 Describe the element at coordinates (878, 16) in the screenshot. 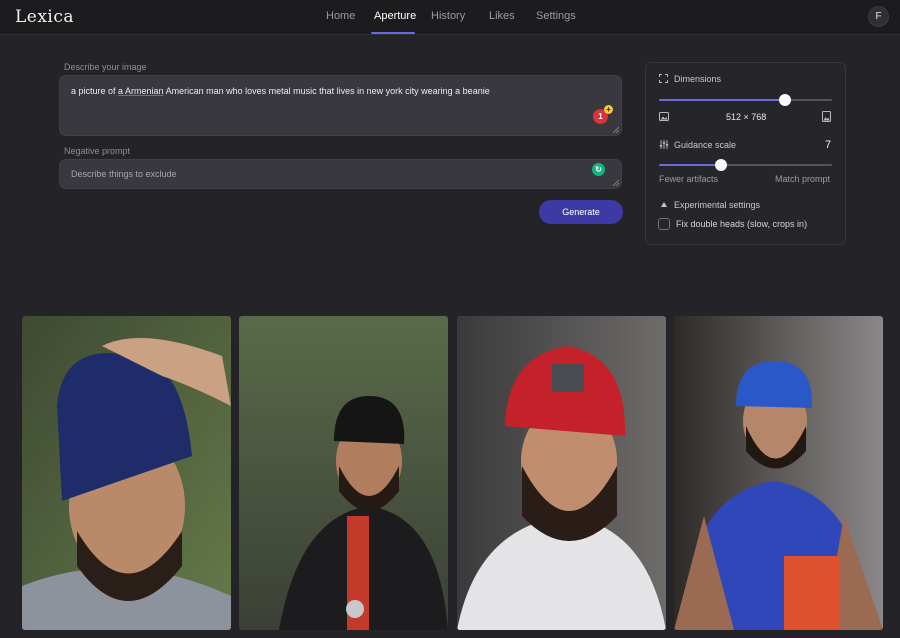

I see `user-avatar: F` at that location.